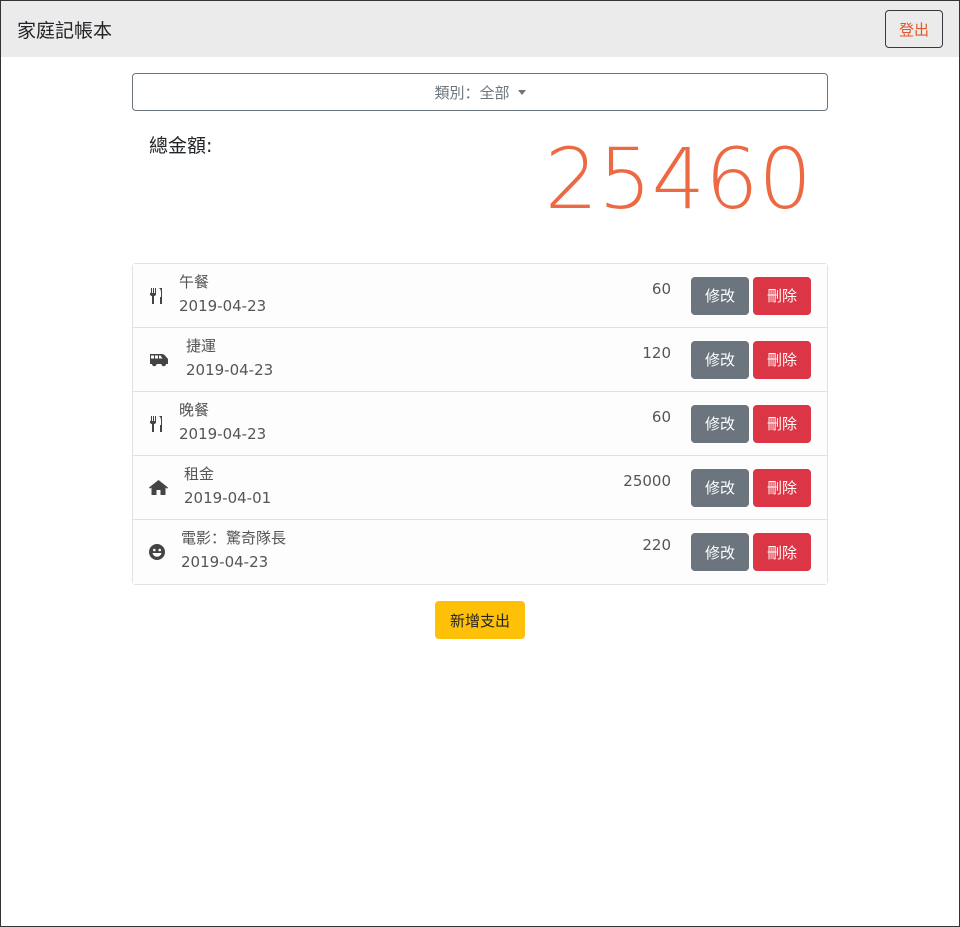  Describe the element at coordinates (521, 92) in the screenshot. I see `caret-down-icon` at that location.